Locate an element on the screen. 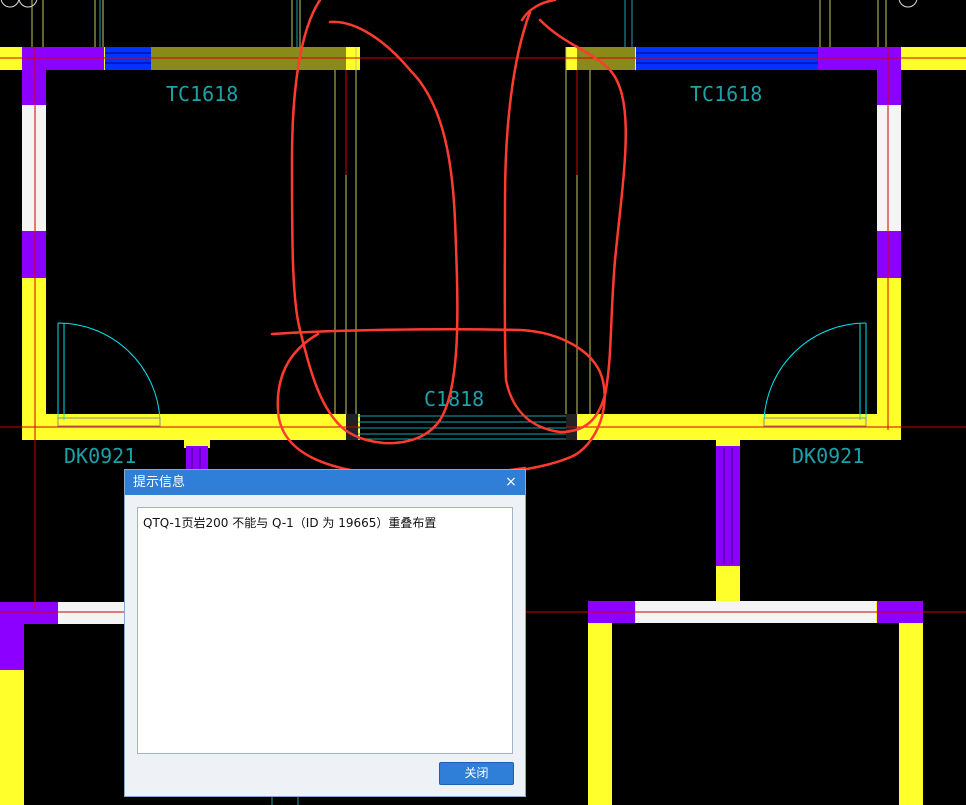 The height and width of the screenshot is (805, 966). thin-lines is located at coordinates (459, 23).